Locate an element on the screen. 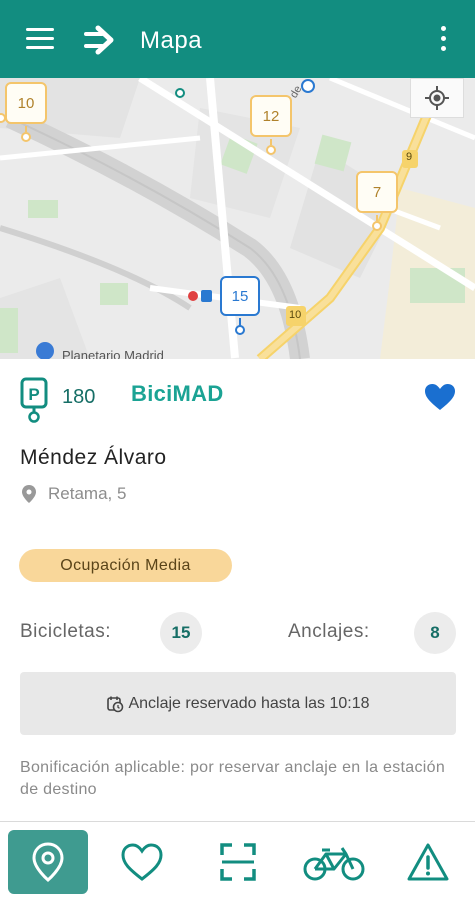  heart-outline-icon is located at coordinates (142, 862).